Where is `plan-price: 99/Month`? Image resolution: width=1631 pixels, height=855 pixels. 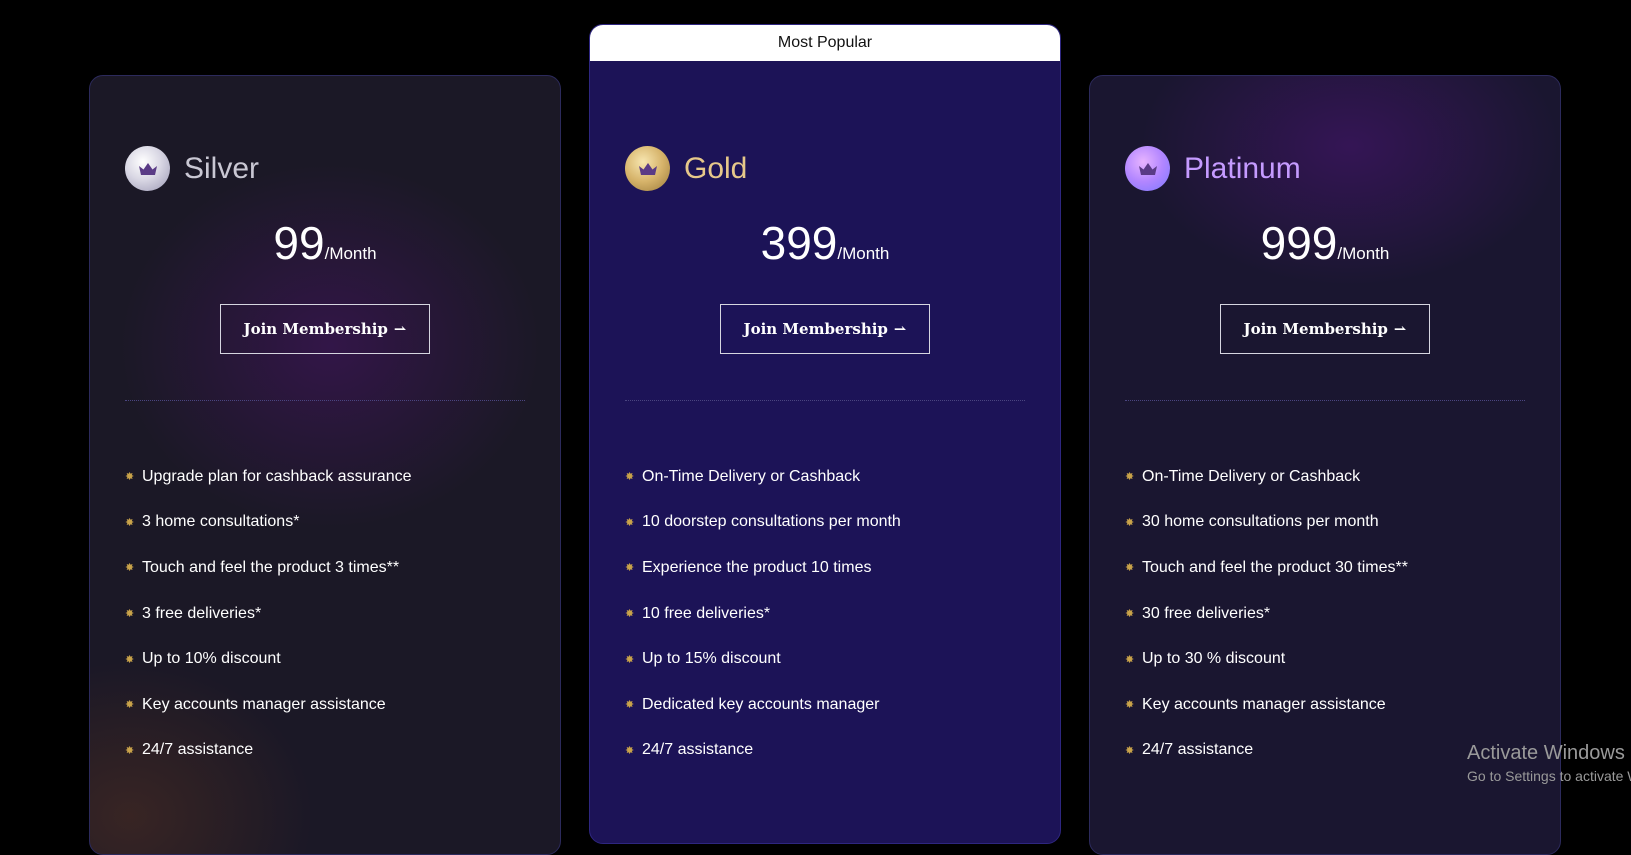
plan-price: 99/Month is located at coordinates (325, 243).